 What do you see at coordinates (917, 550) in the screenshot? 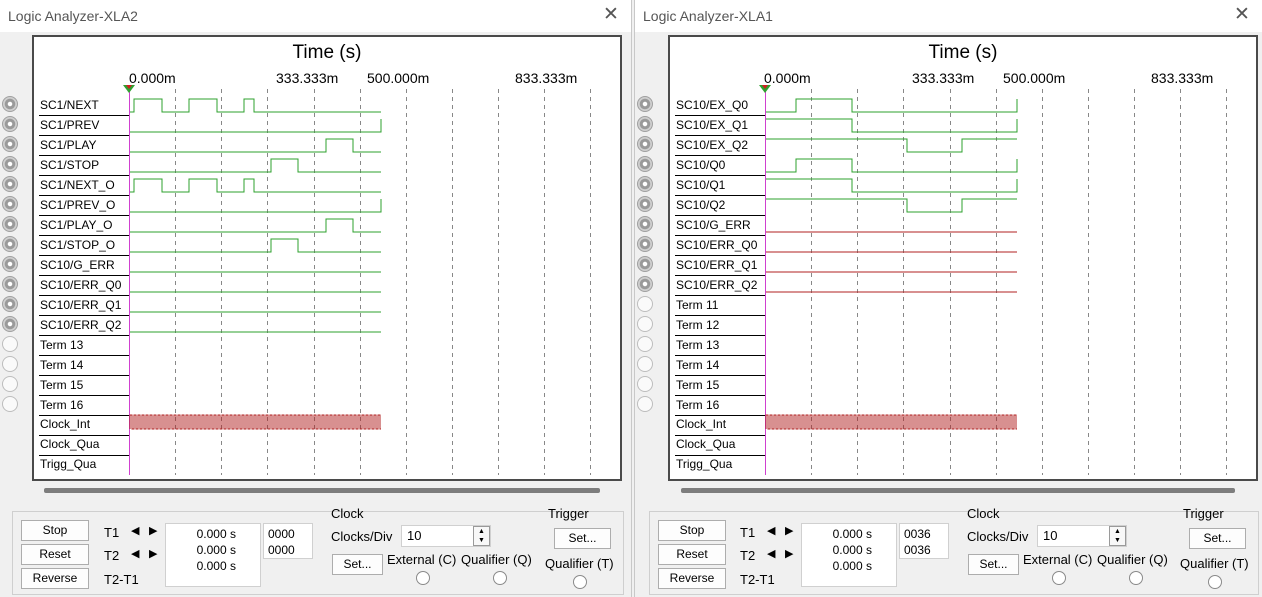
I see `t2-hex-value: 0036` at bounding box center [917, 550].